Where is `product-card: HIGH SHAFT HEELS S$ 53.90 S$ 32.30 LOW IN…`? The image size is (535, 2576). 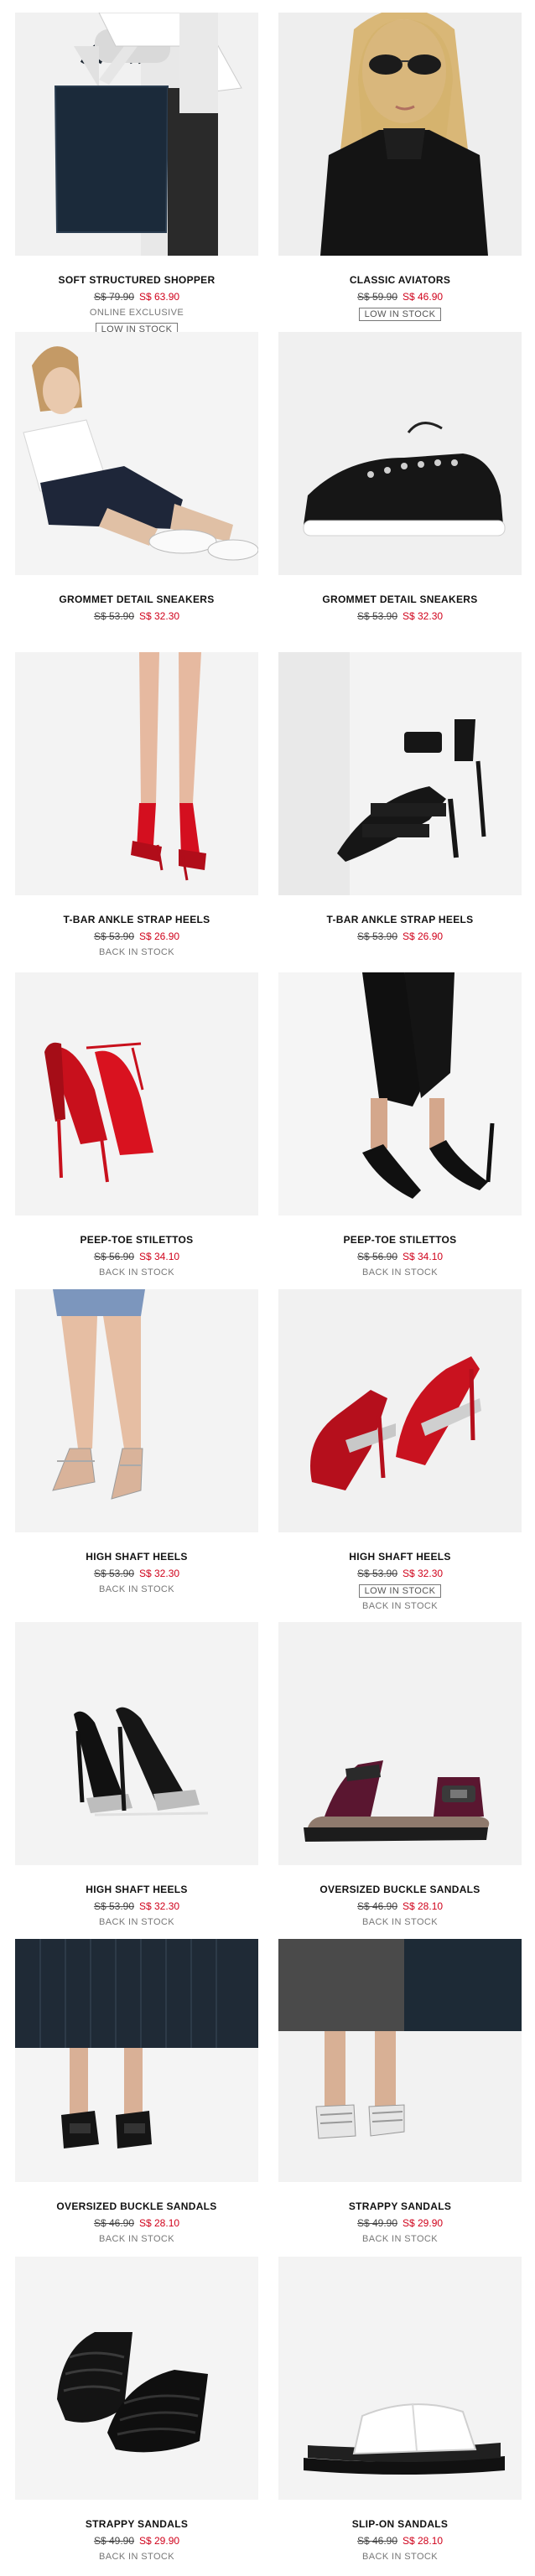 product-card: HIGH SHAFT HEELS S$ 53.90 S$ 32.30 LOW IN… is located at coordinates (400, 1450).